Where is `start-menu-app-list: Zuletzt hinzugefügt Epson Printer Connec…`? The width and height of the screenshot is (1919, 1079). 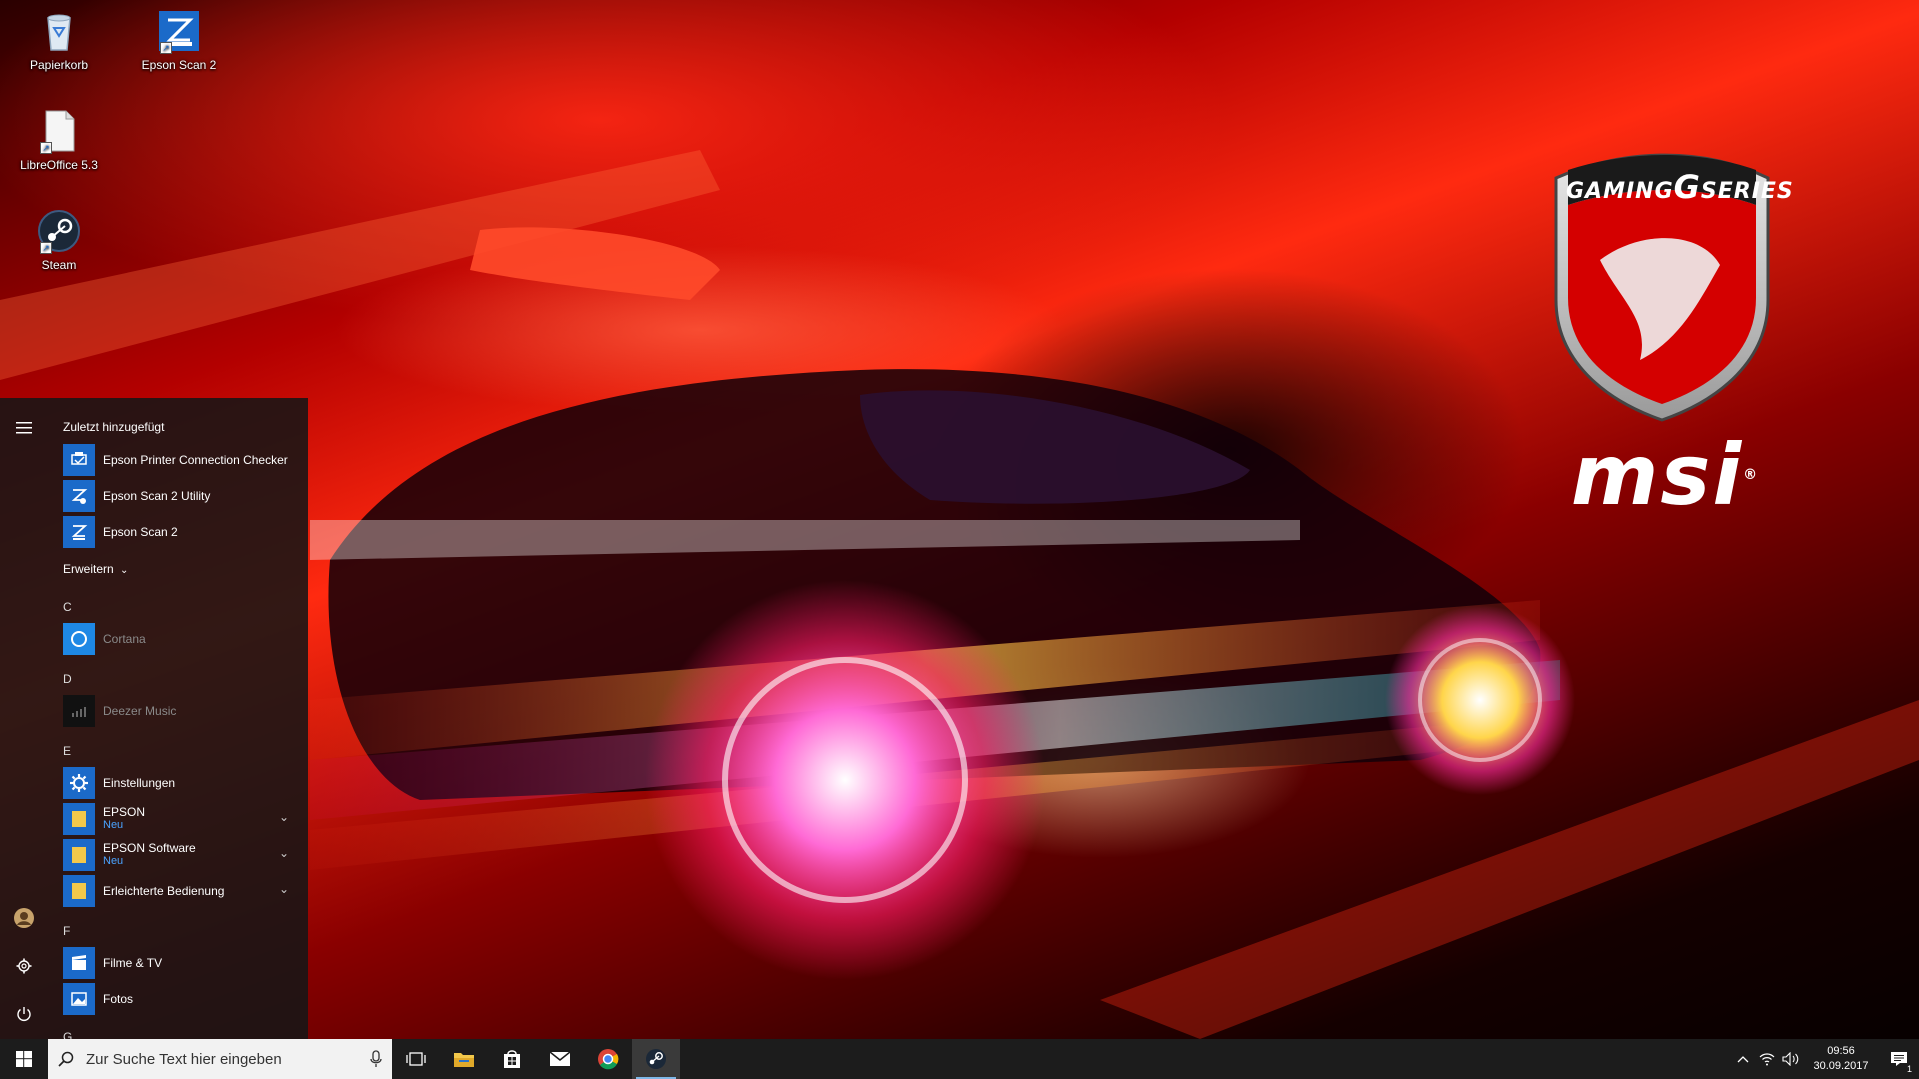
start-menu-app-list: Zuletzt hinzugefügt Epson Printer Connec… is located at coordinates (178, 718).